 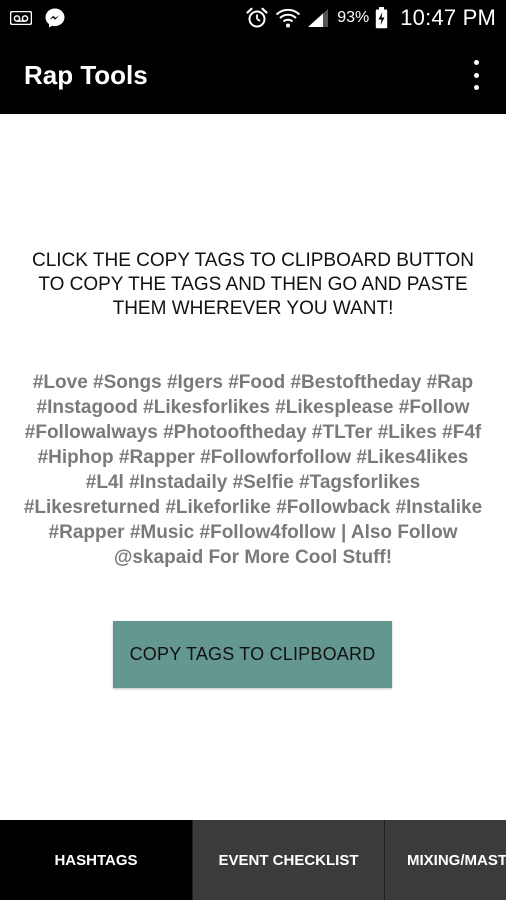 I want to click on app-title: Rap Tools, so click(x=86, y=75).